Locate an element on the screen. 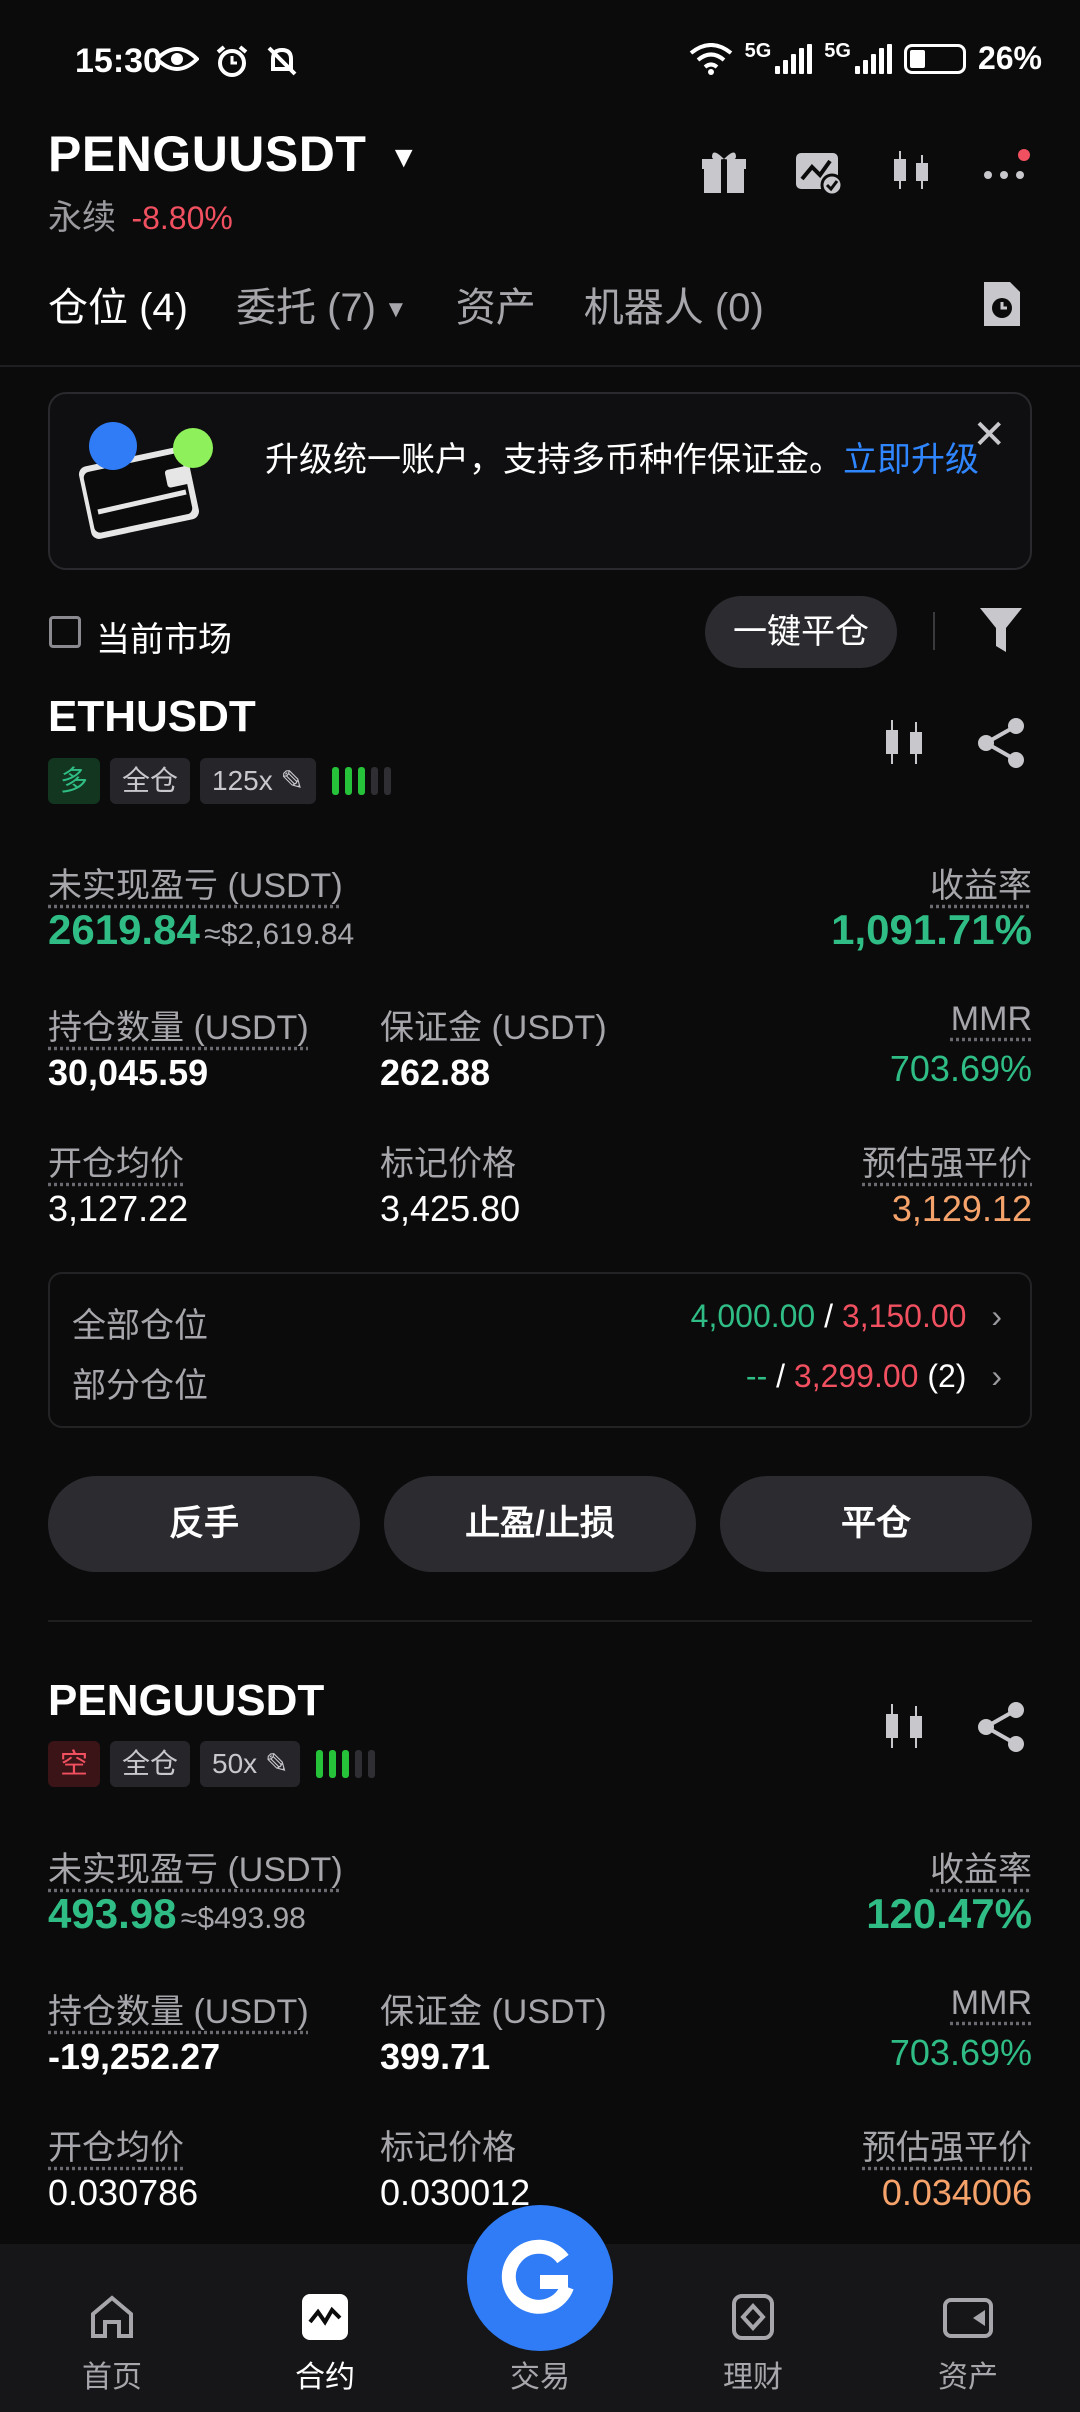  nav-earn: 理财 is located at coordinates (753, 2320).